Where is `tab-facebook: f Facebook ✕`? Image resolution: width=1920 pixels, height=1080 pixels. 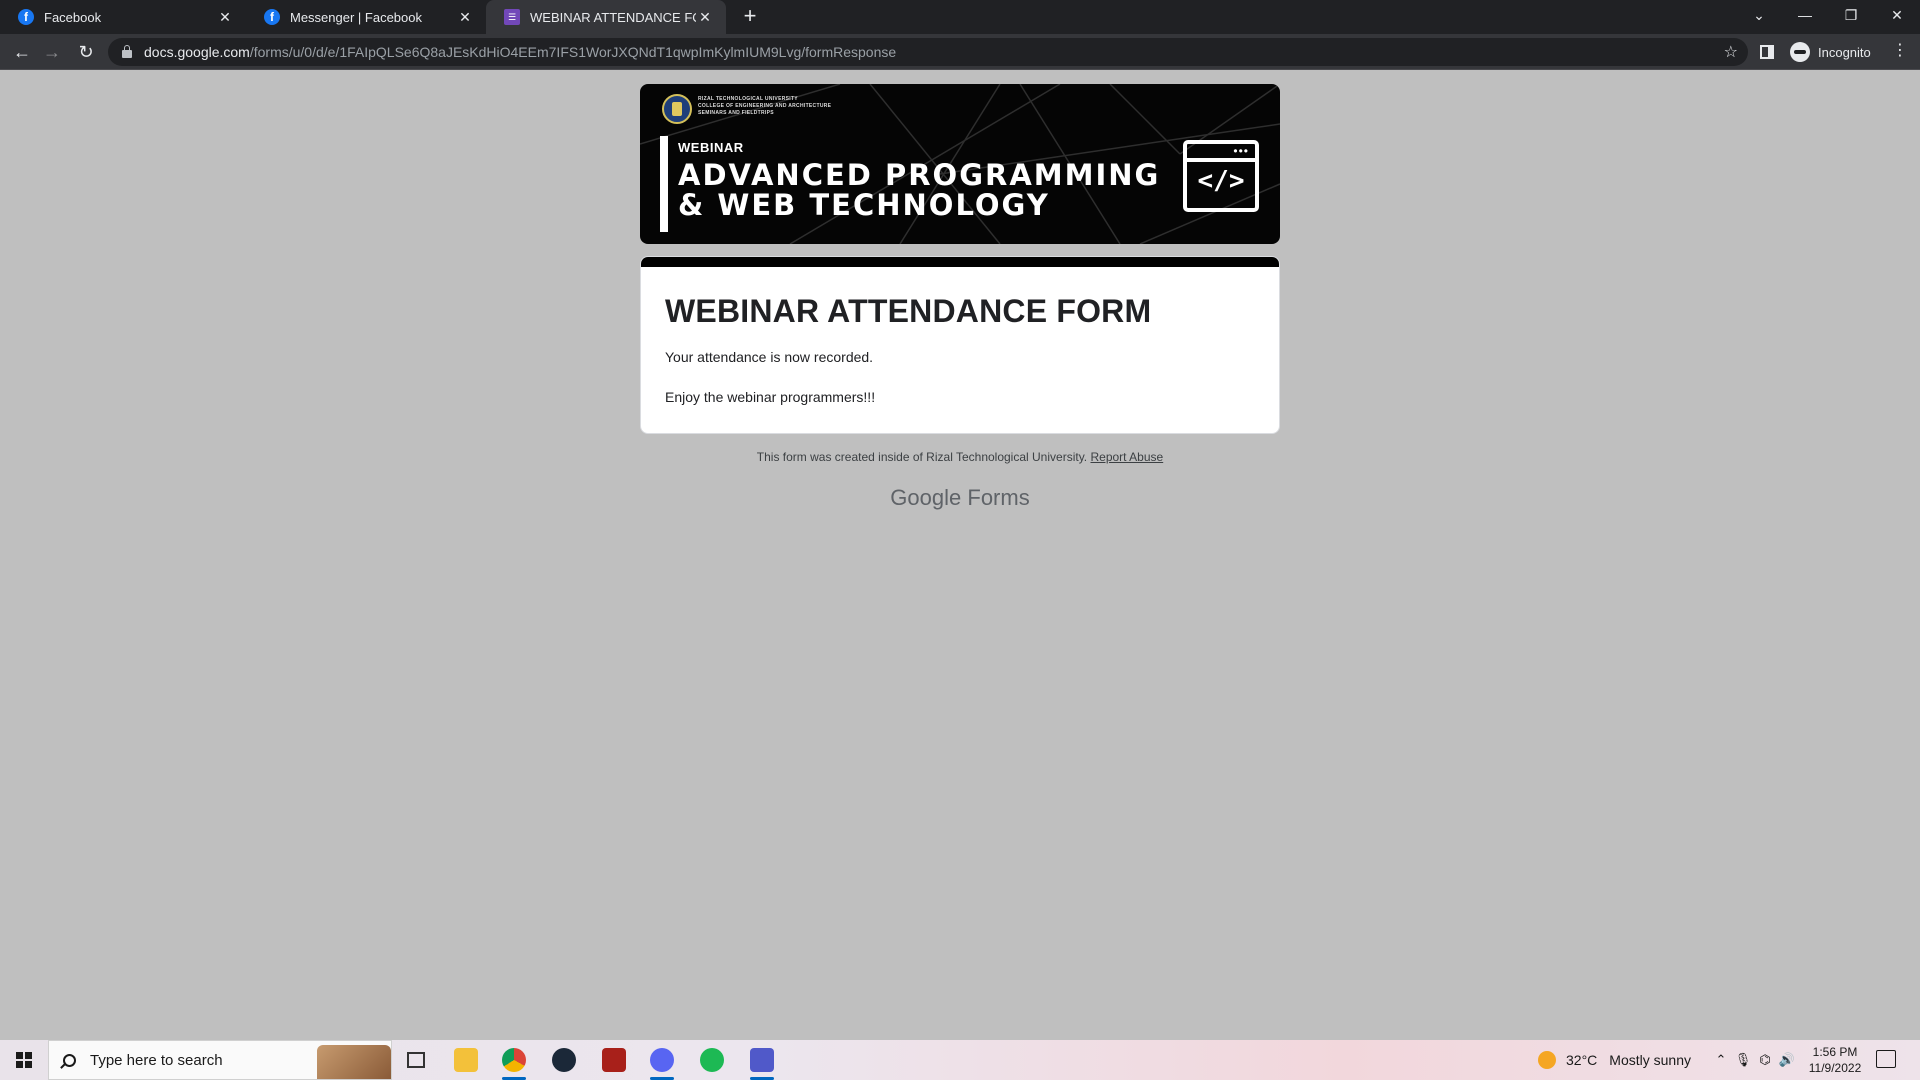 tab-facebook: f Facebook ✕ is located at coordinates (123, 17).